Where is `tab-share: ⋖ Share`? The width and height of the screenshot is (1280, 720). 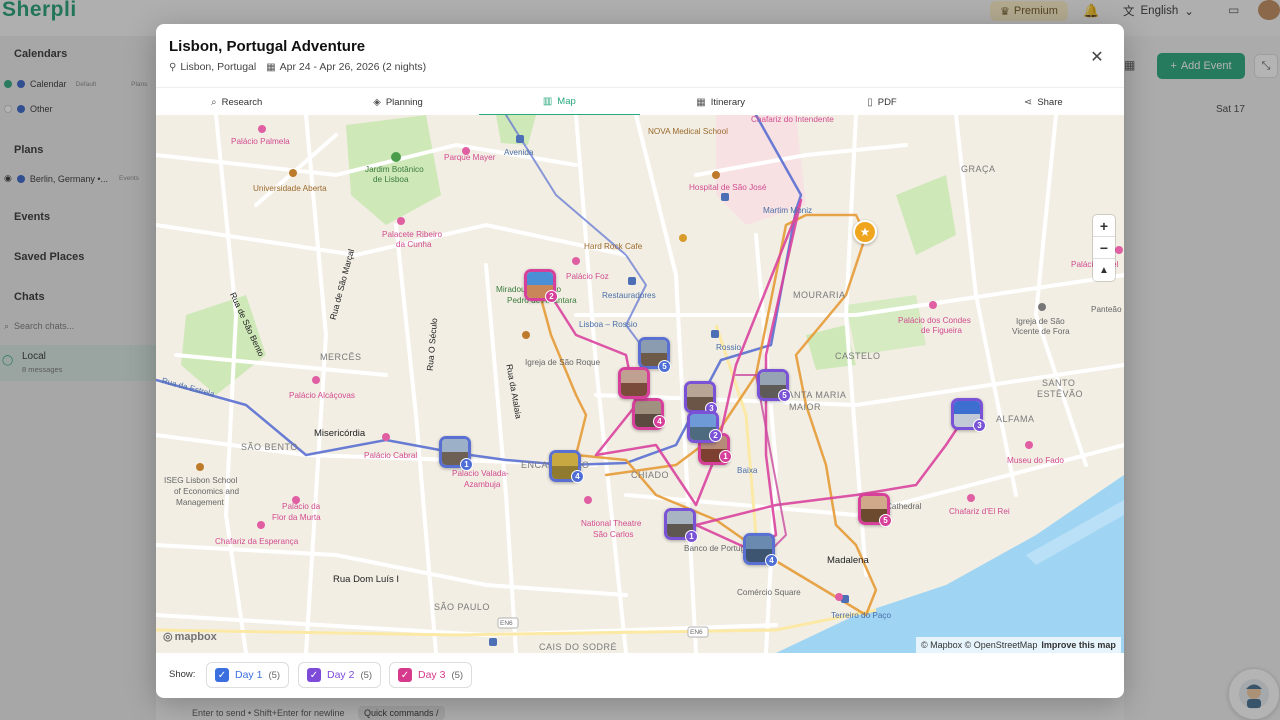 tab-share: ⋖ Share is located at coordinates (1043, 102).